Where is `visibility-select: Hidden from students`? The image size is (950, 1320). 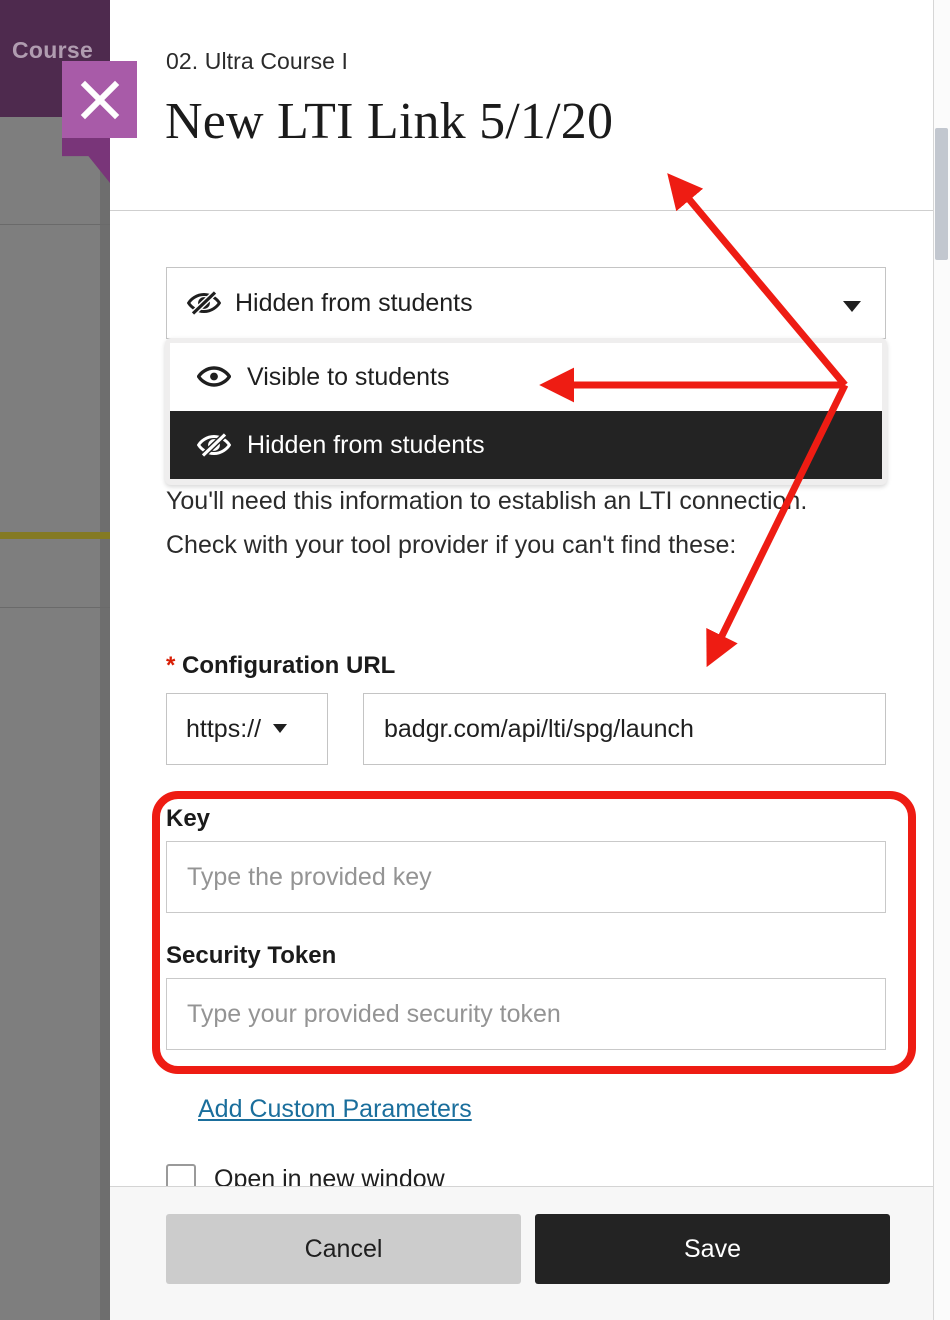 visibility-select: Hidden from students is located at coordinates (526, 303).